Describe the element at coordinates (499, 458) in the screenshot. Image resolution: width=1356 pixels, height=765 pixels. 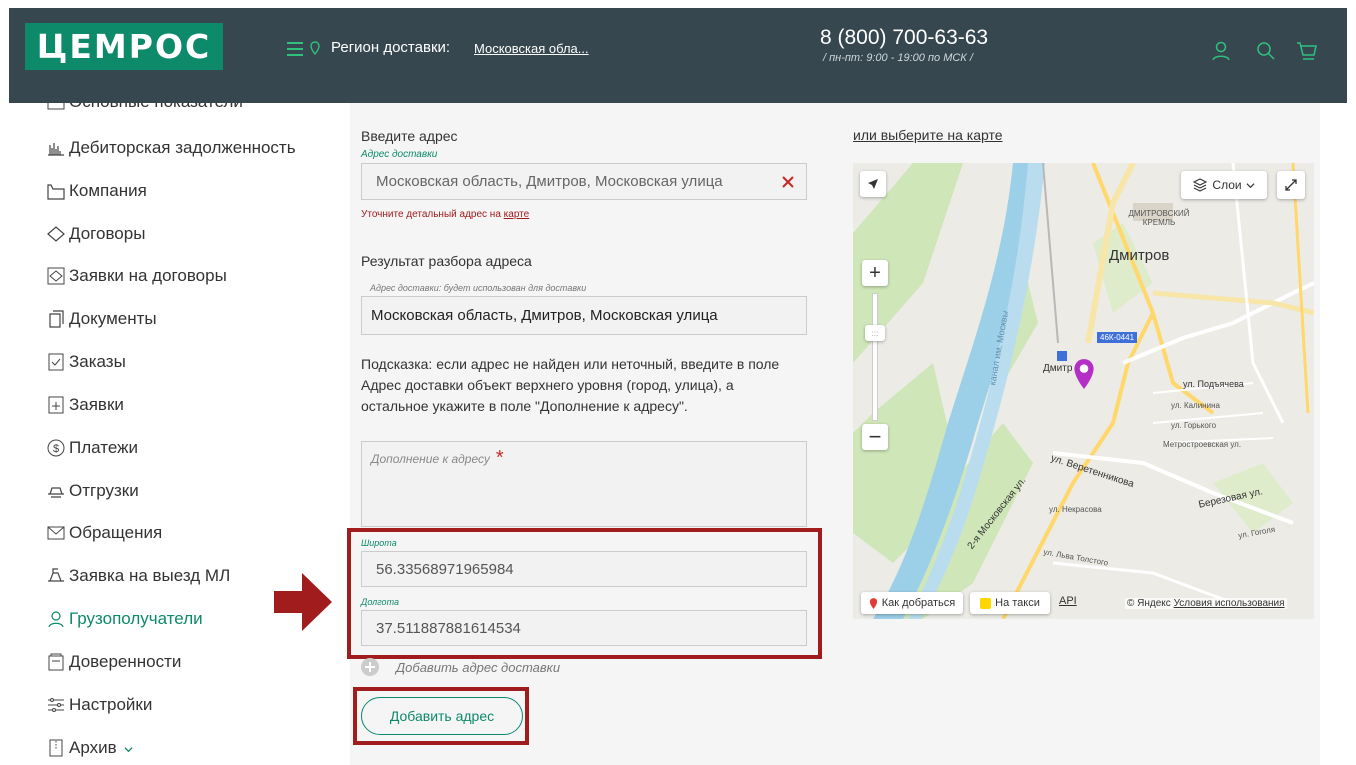
I see `required-mark: *` at that location.